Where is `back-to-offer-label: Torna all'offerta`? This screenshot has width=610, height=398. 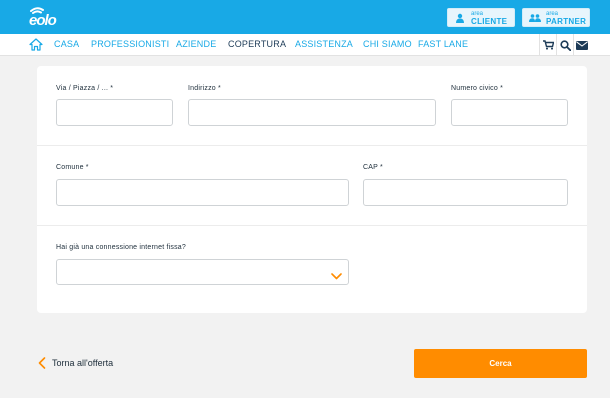 back-to-offer-label: Torna all'offerta is located at coordinates (83, 363).